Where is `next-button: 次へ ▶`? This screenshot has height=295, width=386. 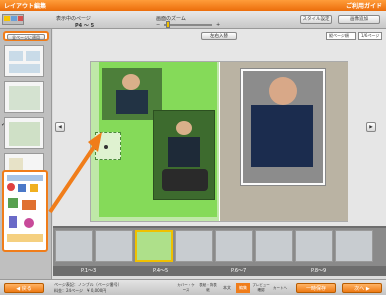
next-button: 次へ ▶ is located at coordinates (362, 288).